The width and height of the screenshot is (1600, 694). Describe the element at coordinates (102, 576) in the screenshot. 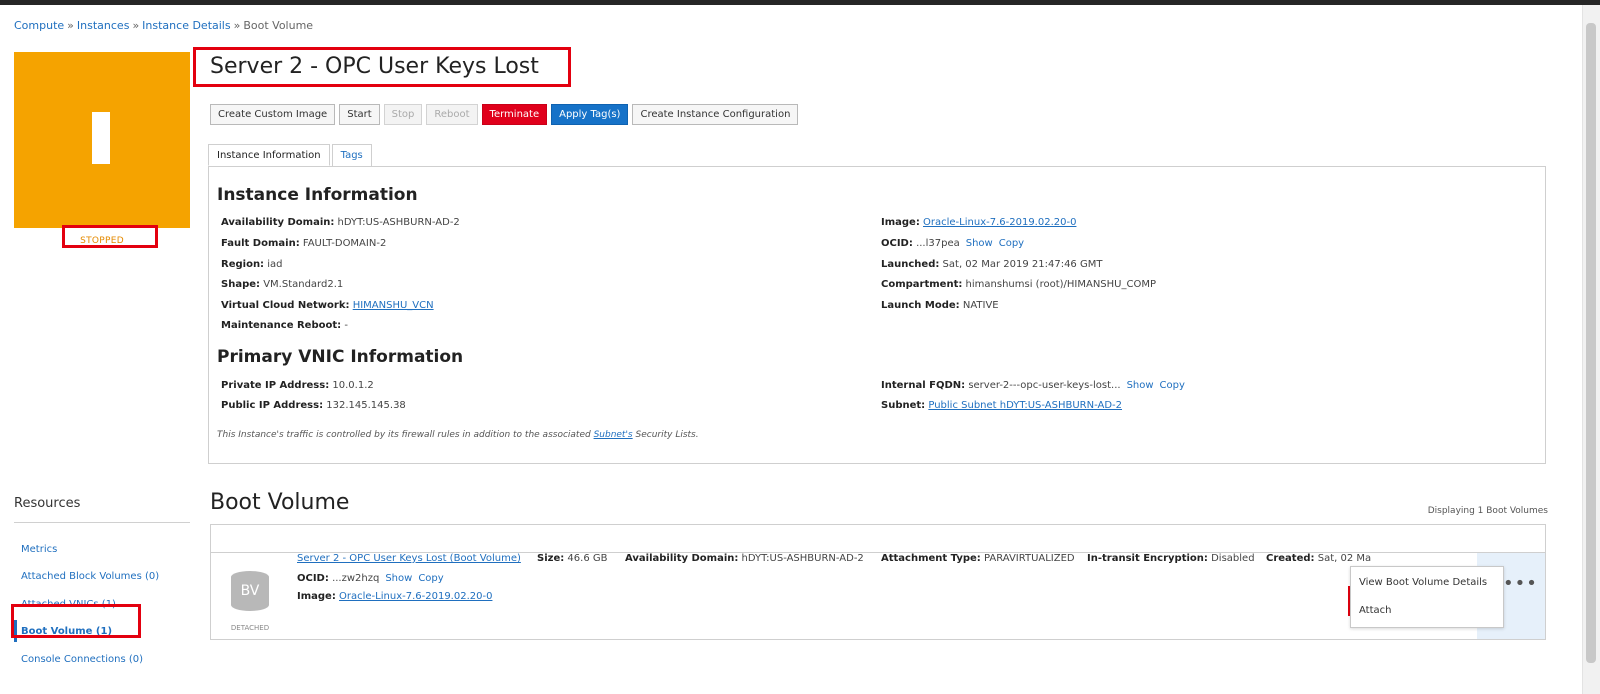

I see `sidebar-item-attached-block-volumes: Attached Block Volumes (0)` at that location.